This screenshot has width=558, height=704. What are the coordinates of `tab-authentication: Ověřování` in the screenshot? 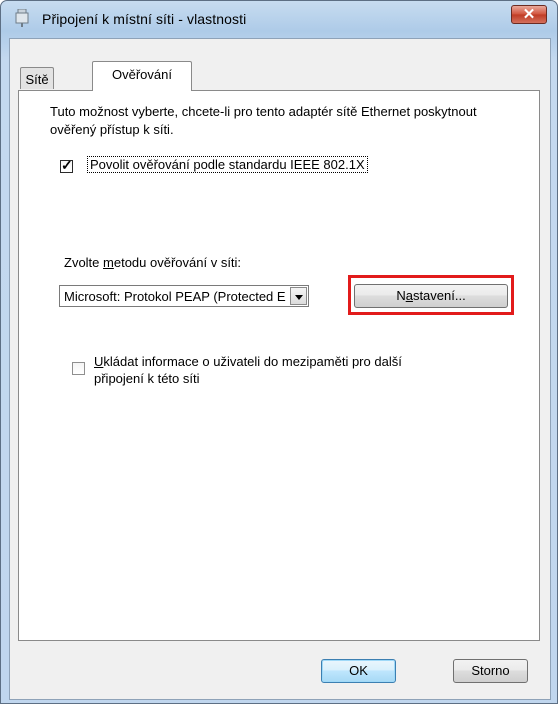 It's located at (142, 76).